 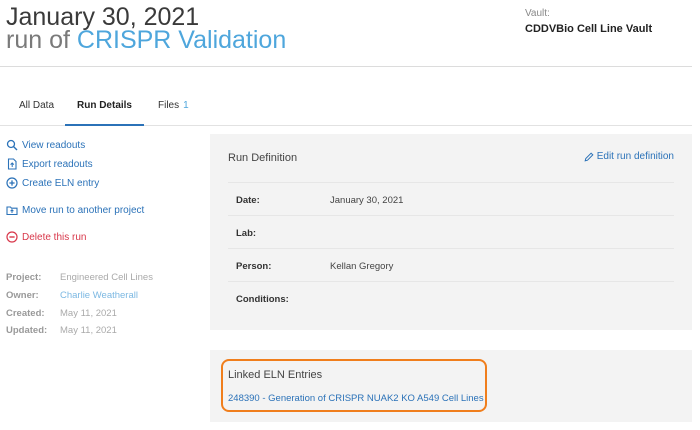 I want to click on view-readouts-link: View readouts, so click(x=45, y=145).